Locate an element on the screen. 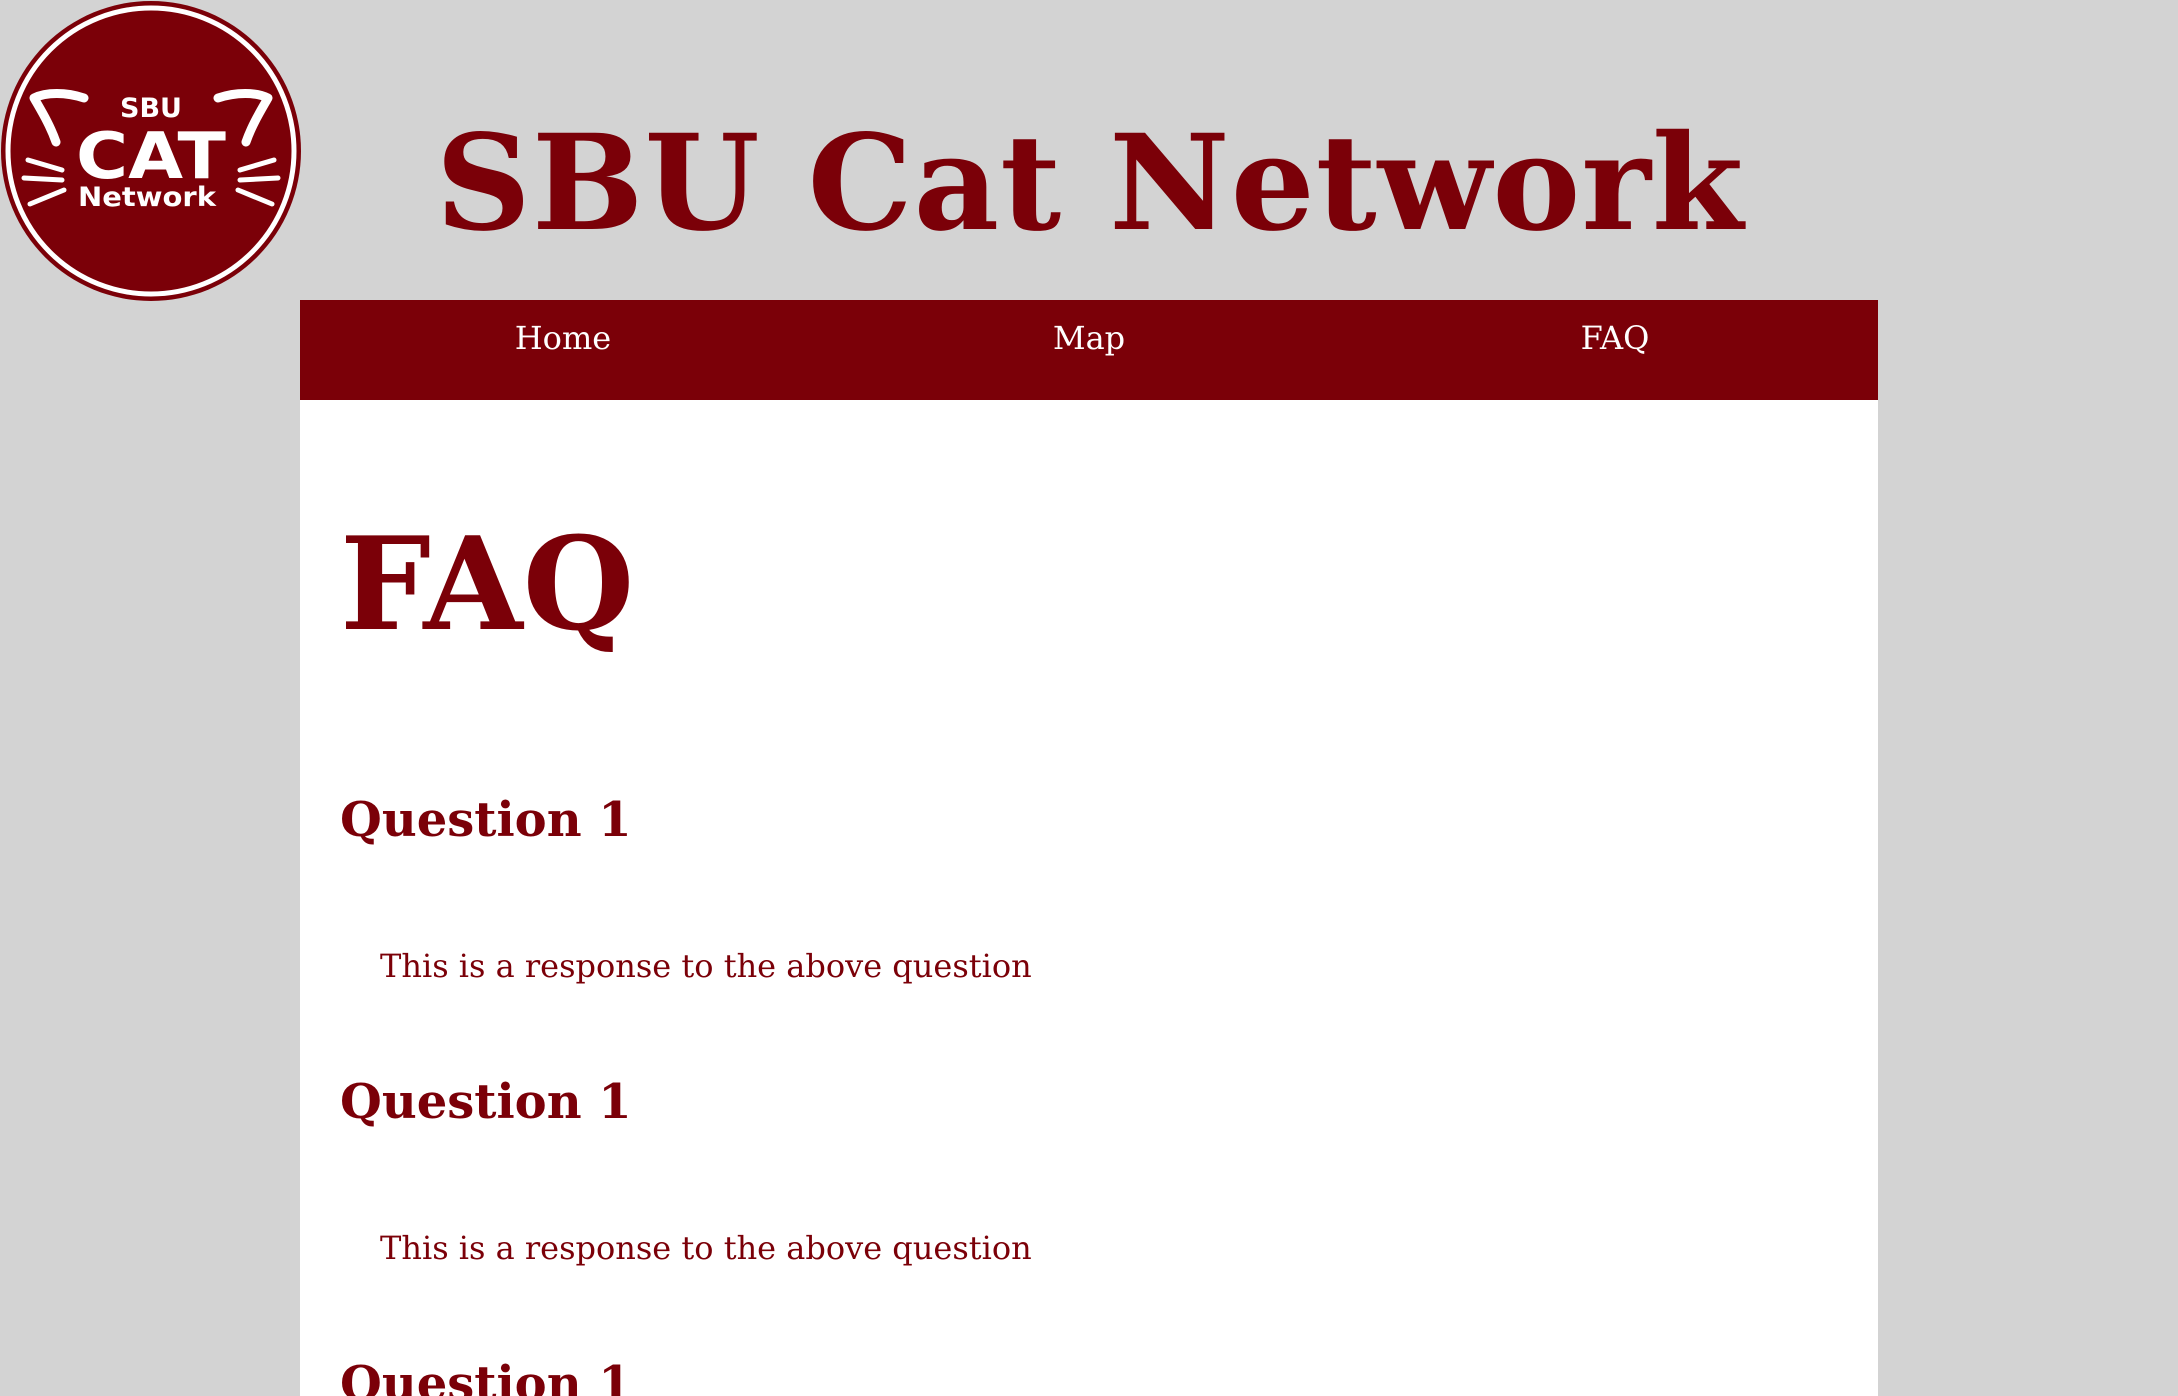 The width and height of the screenshot is (2178, 1396). nav-link-home: Home is located at coordinates (563, 350).